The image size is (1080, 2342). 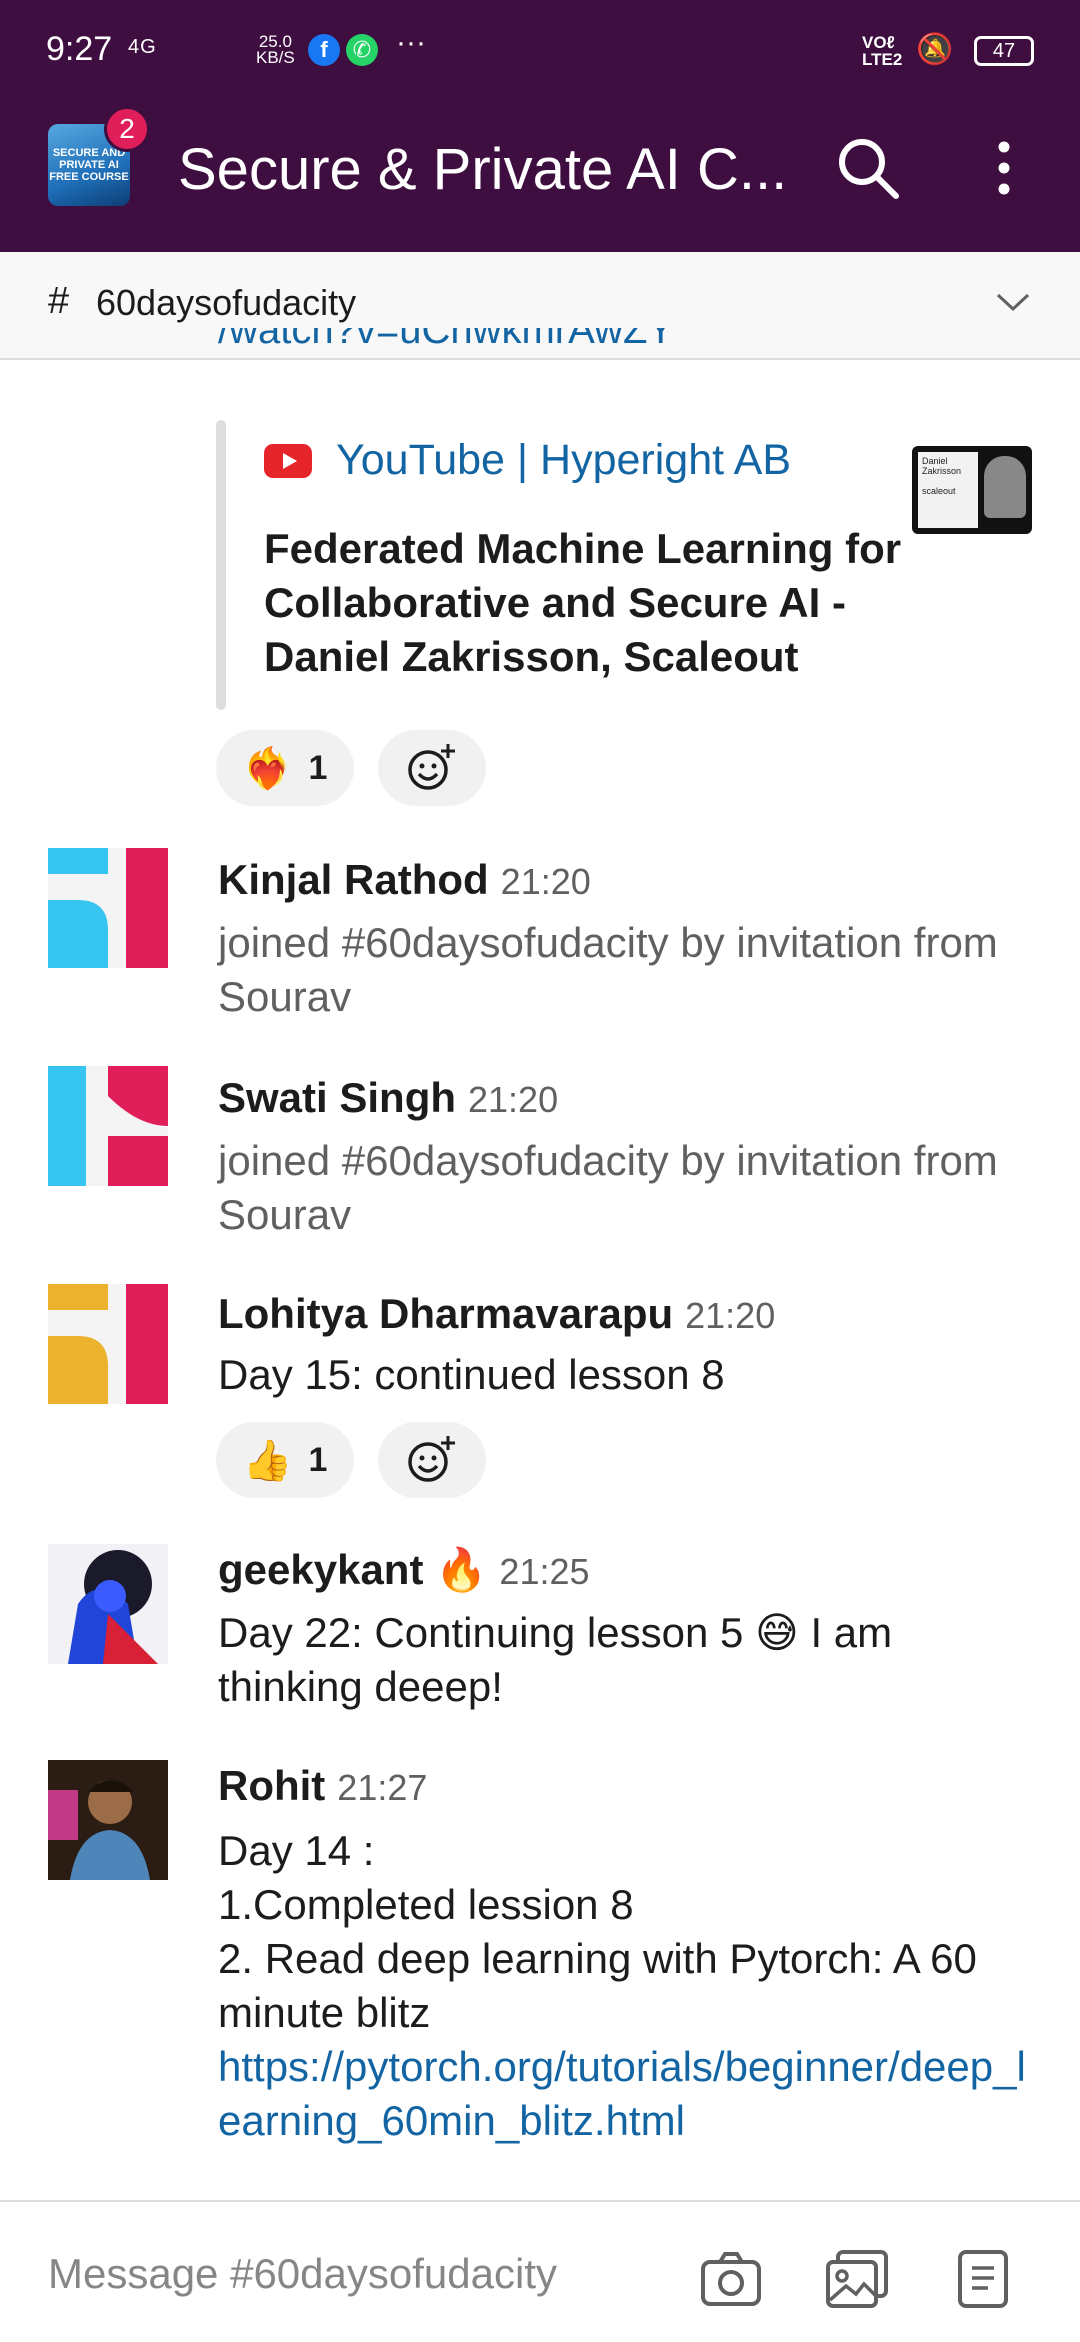 I want to click on message-link-cut: /watch?v=uChwkmrAwZY, so click(x=446, y=358).